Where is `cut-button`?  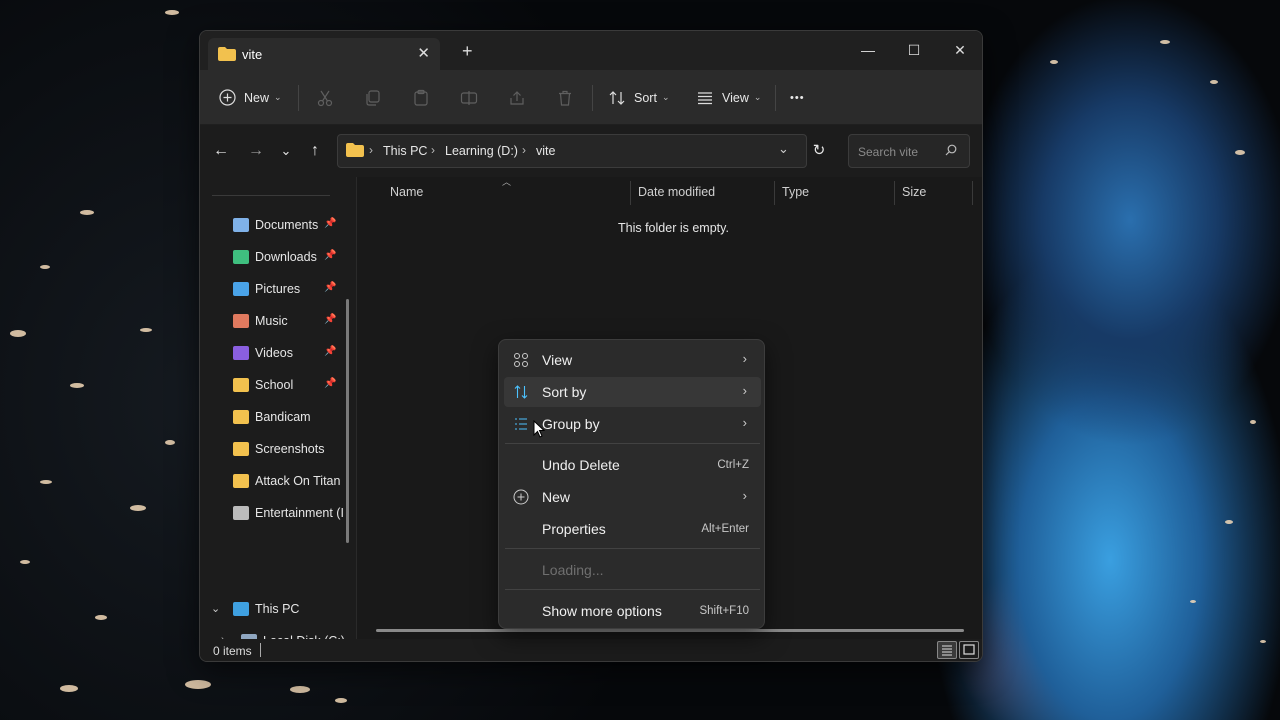
cut-button is located at coordinates (325, 97).